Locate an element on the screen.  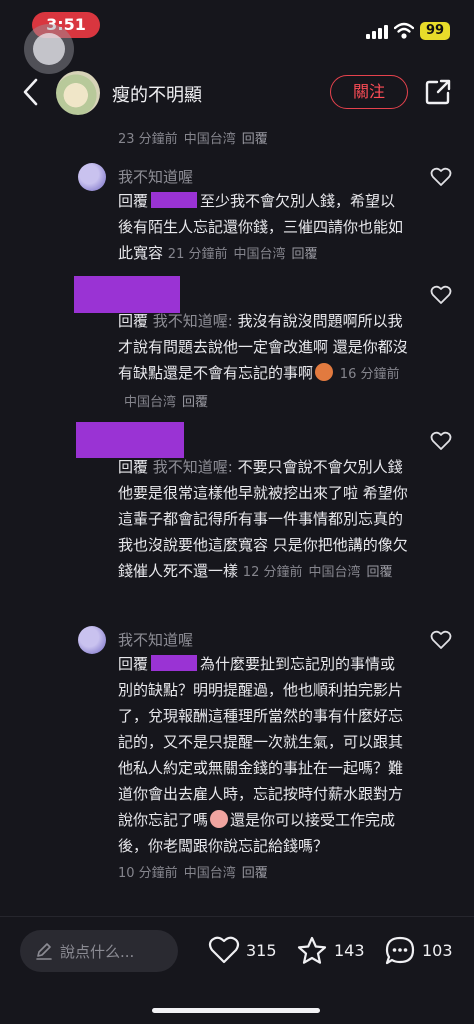
comment-button: 103 is located at coordinates (419, 951).